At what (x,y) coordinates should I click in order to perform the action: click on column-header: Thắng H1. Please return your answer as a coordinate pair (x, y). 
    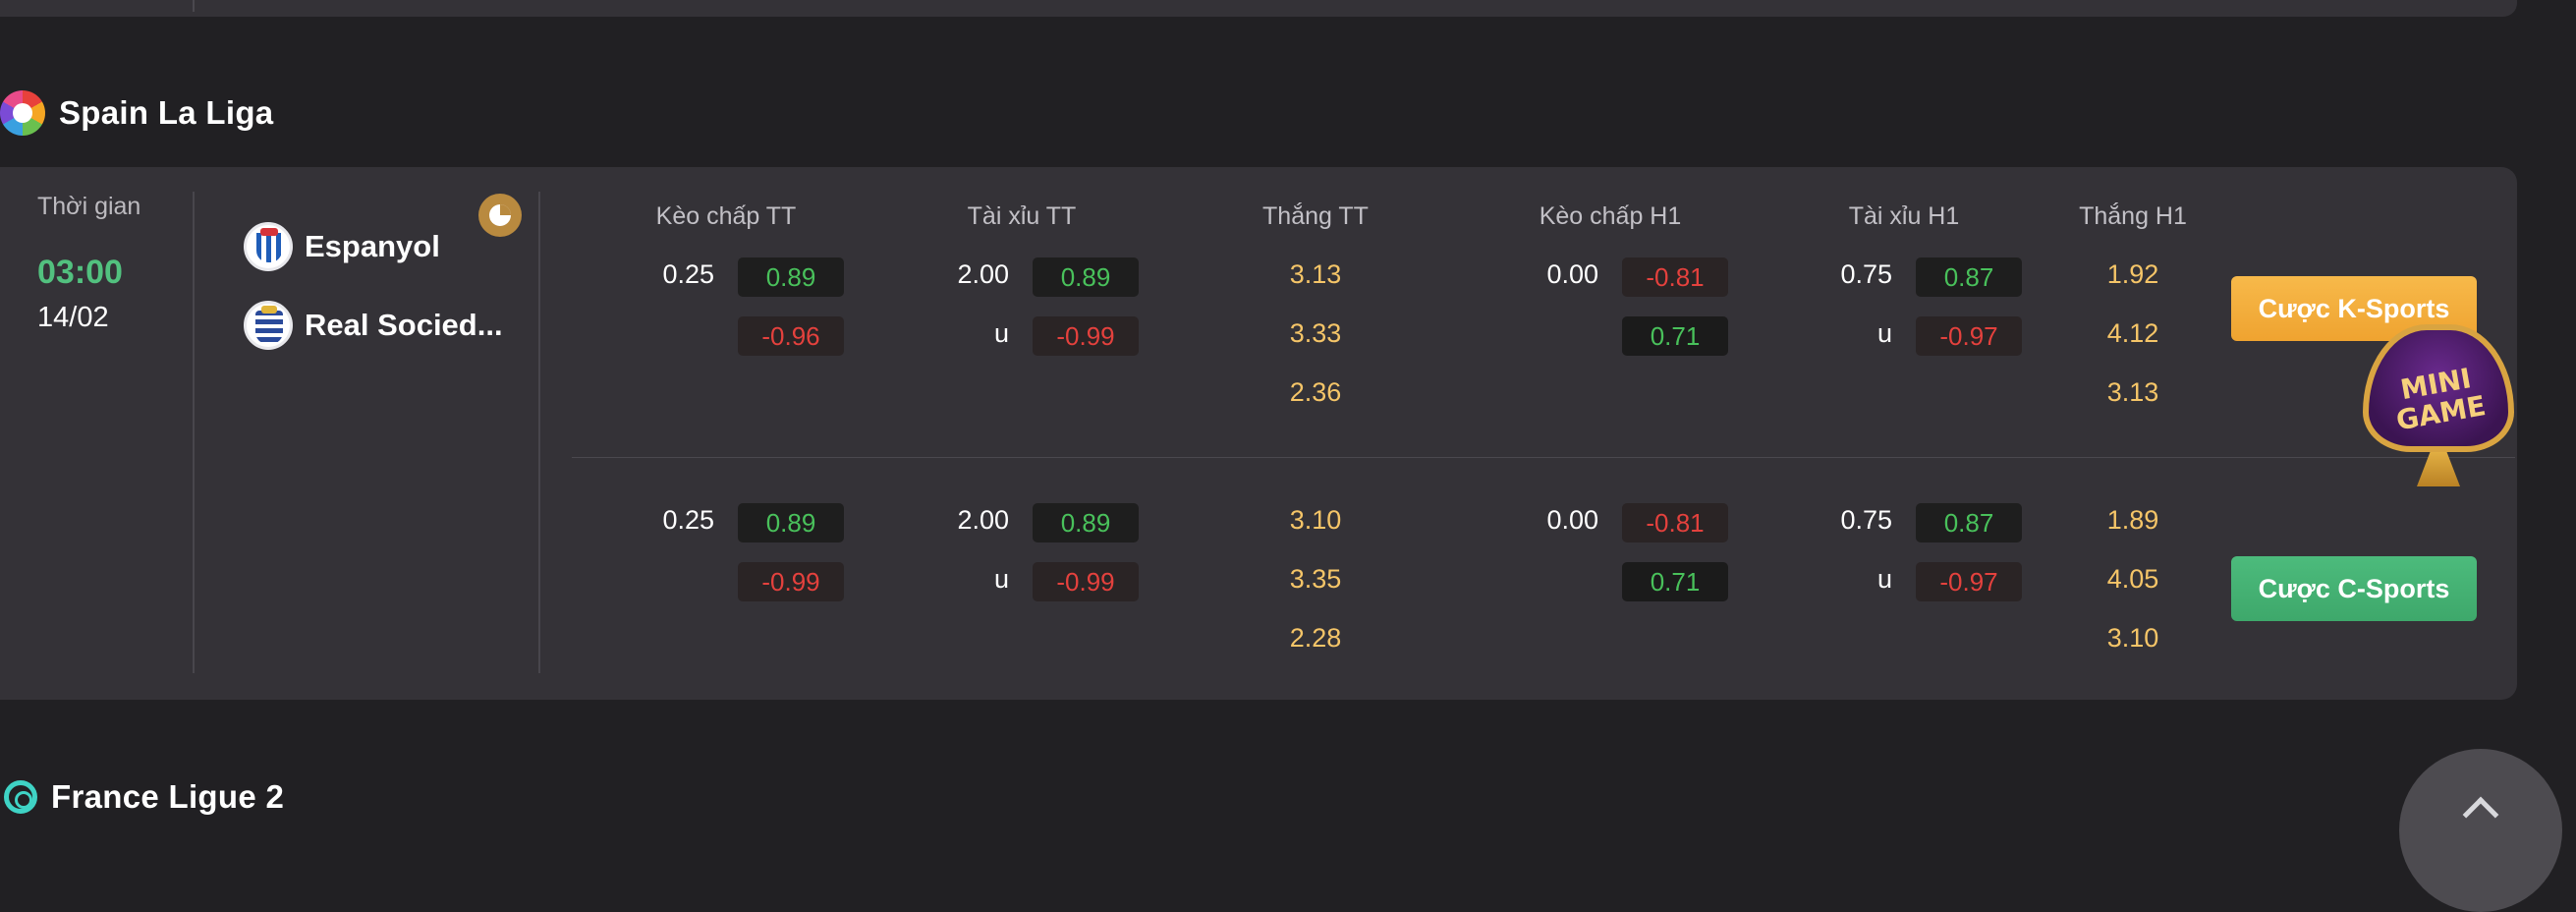
    Looking at the image, I should click on (2133, 216).